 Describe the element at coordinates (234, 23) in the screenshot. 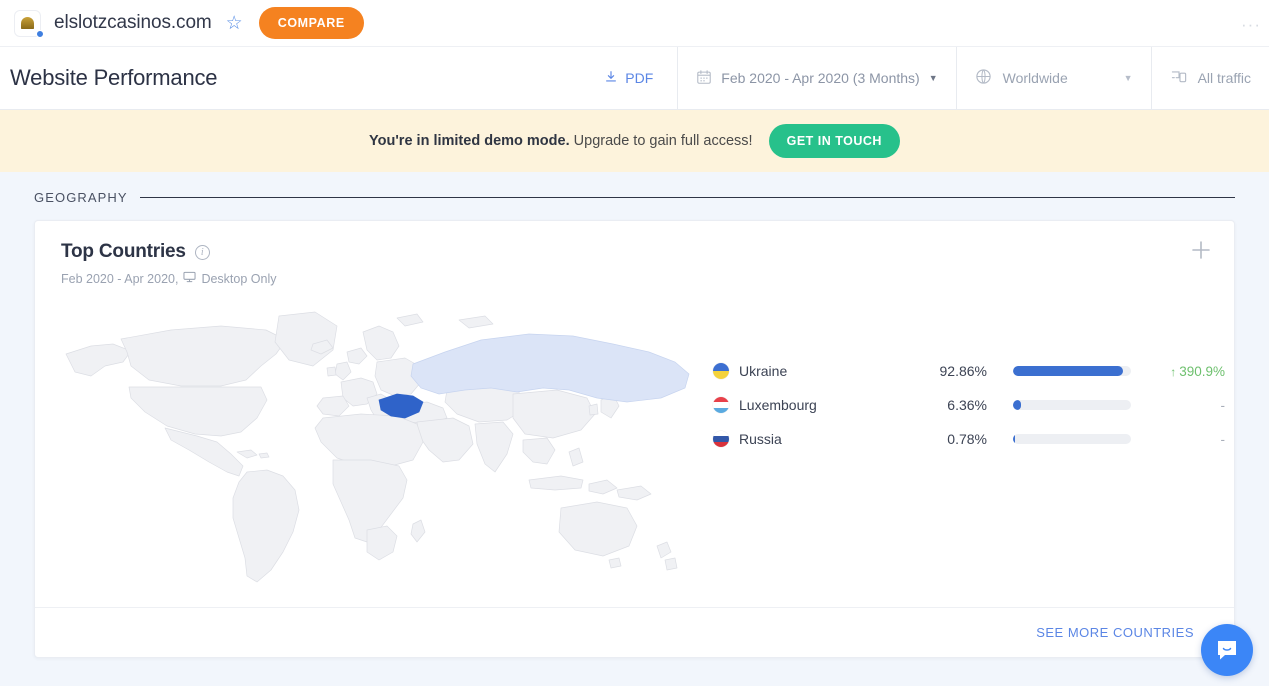

I see `favorite-star-icon: ☆` at that location.